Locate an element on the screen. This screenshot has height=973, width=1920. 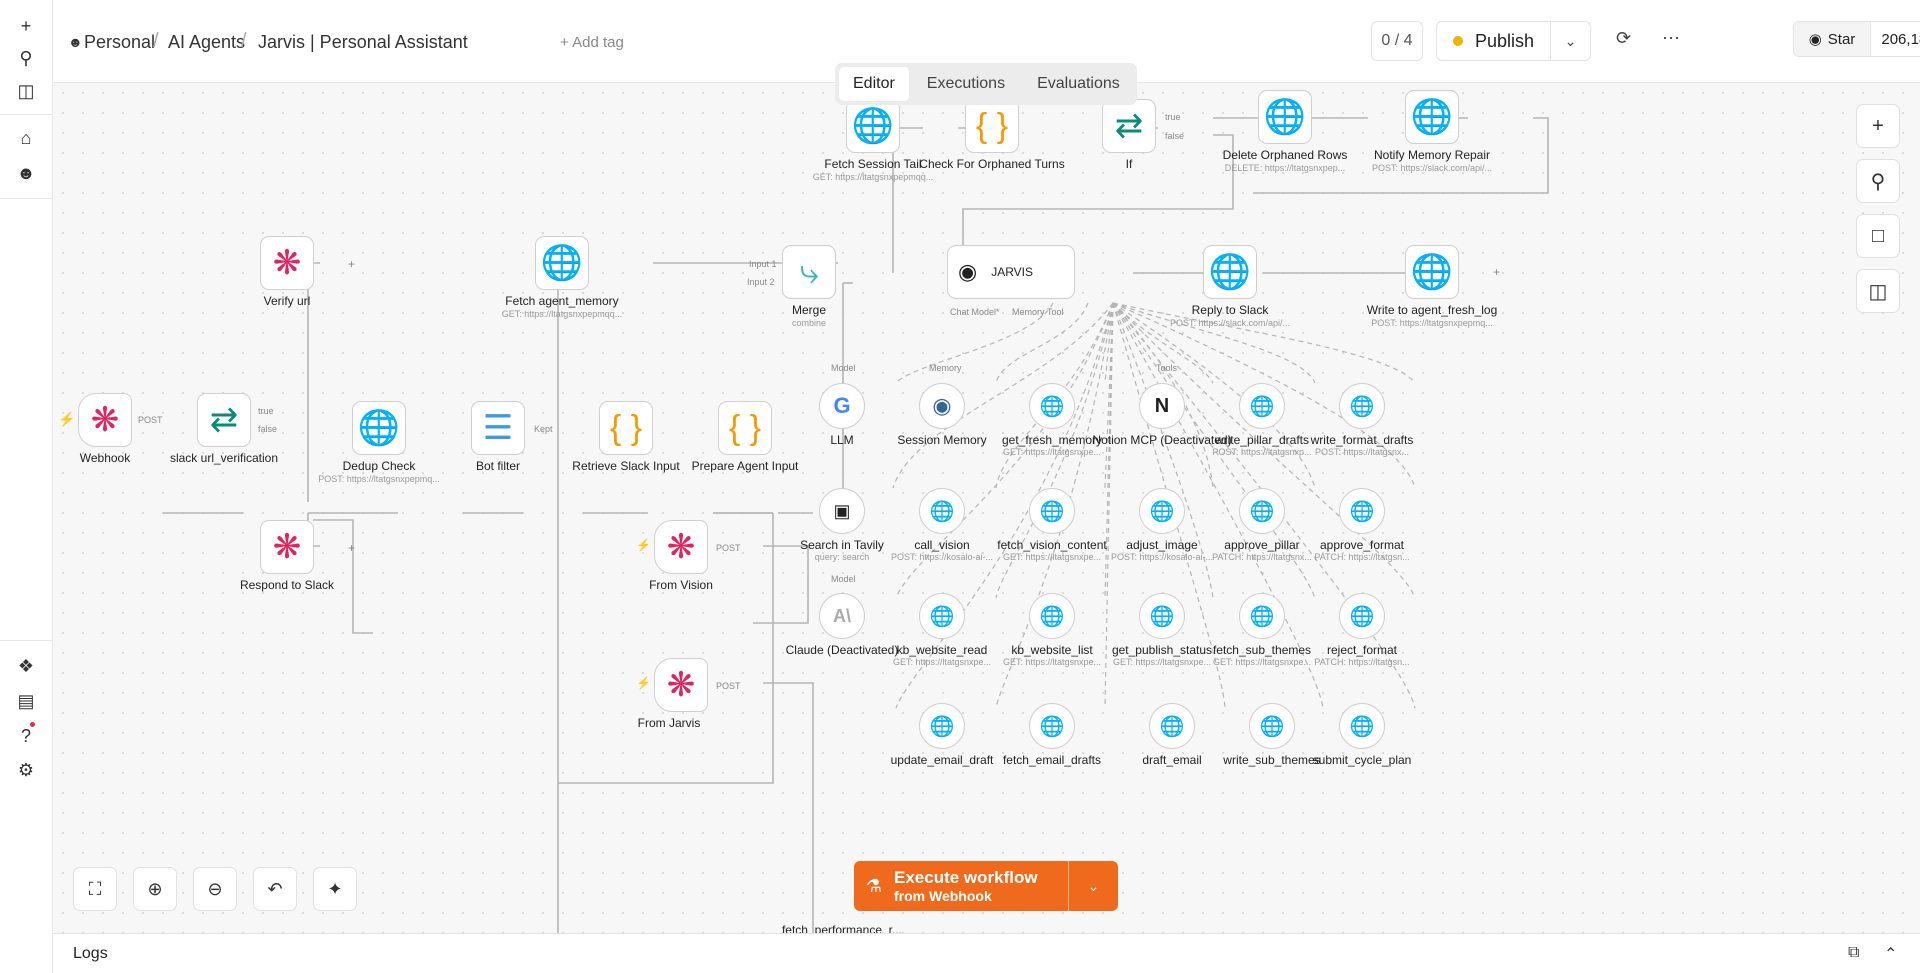
approve-pillar-node: 🌐 is located at coordinates (1262, 511).